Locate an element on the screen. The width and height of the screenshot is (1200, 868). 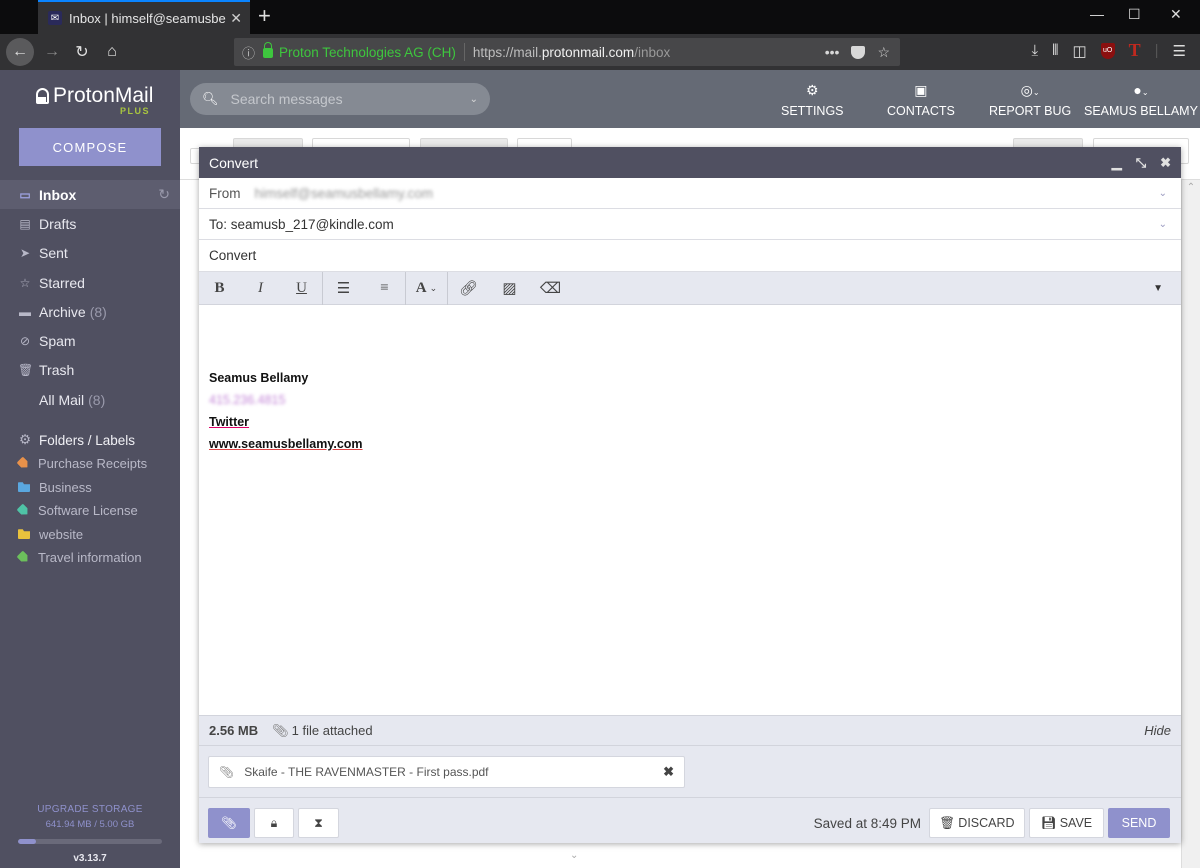
paperclip-icon: 📎︎ is located at coordinates (229, 822).